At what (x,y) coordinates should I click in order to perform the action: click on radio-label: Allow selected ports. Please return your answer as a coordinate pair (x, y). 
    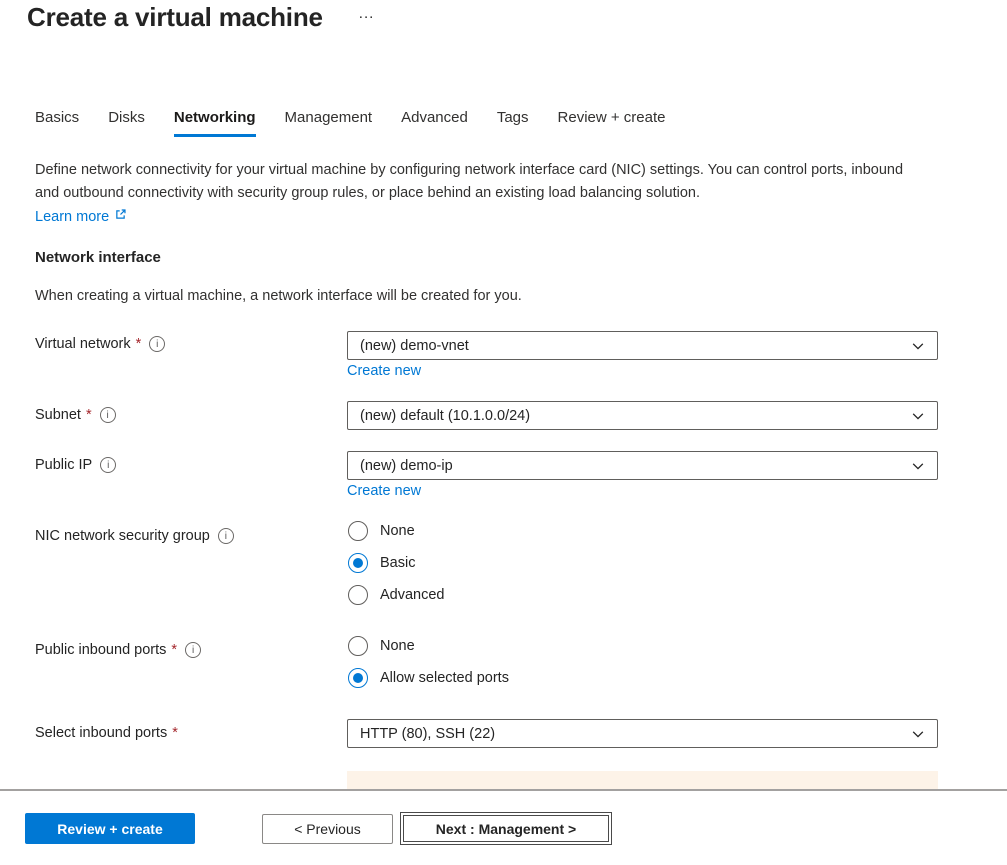
    Looking at the image, I should click on (444, 678).